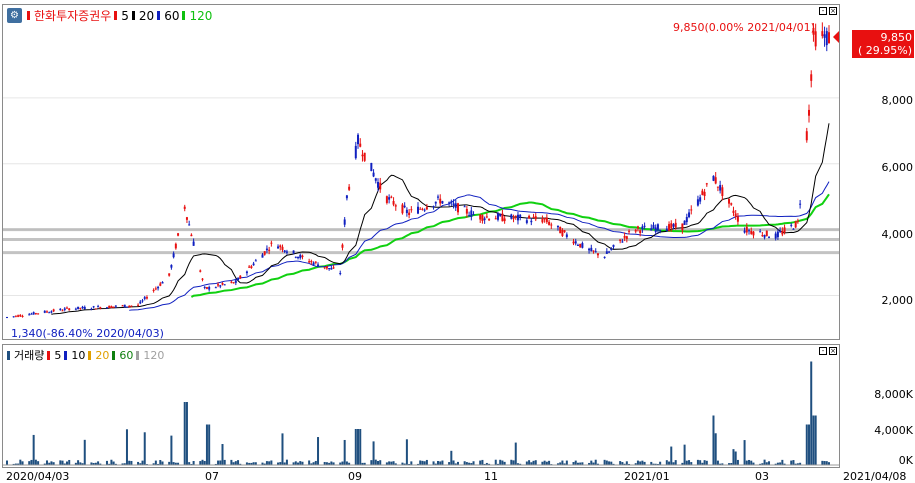  Describe the element at coordinates (72, 15) in the screenshot. I see `stock-name: 한화투자증권우` at that location.